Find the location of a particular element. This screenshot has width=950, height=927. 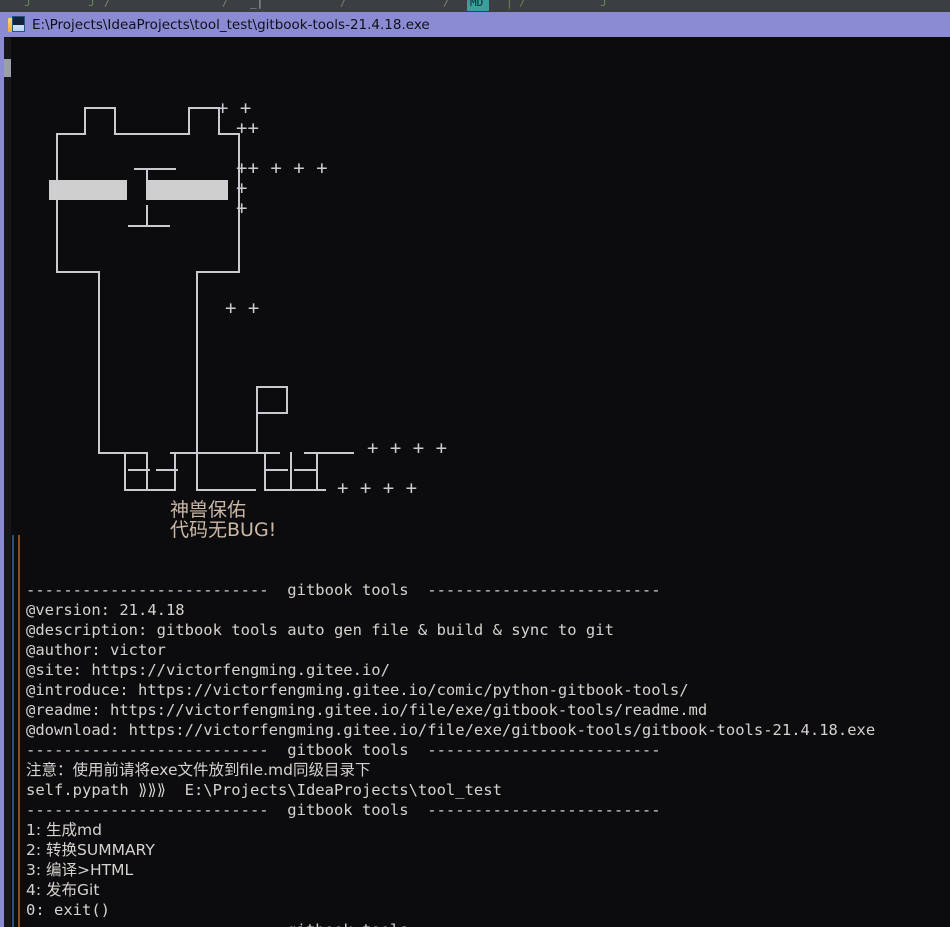

ide-token: MD is located at coordinates (477, 4).